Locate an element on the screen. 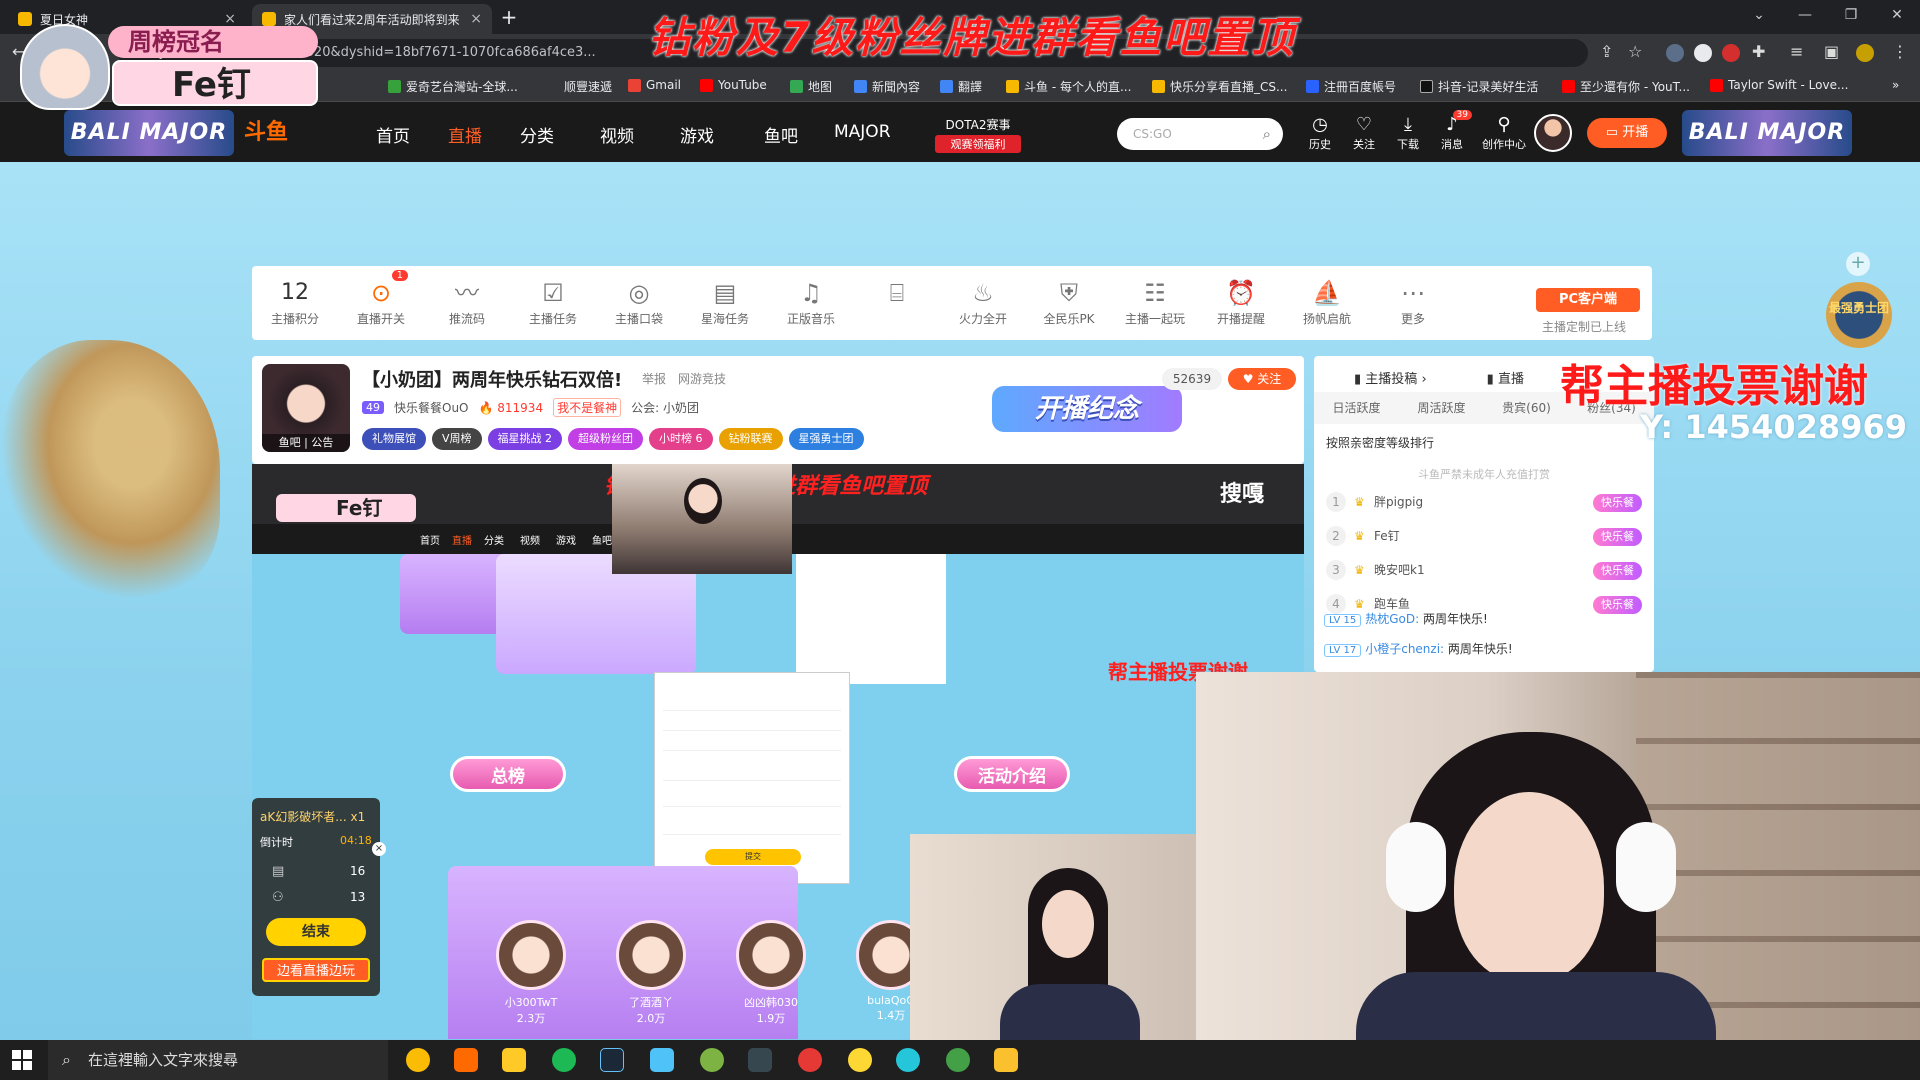 The height and width of the screenshot is (1080, 1920). new-tab-plus-icon: + is located at coordinates (509, 18).